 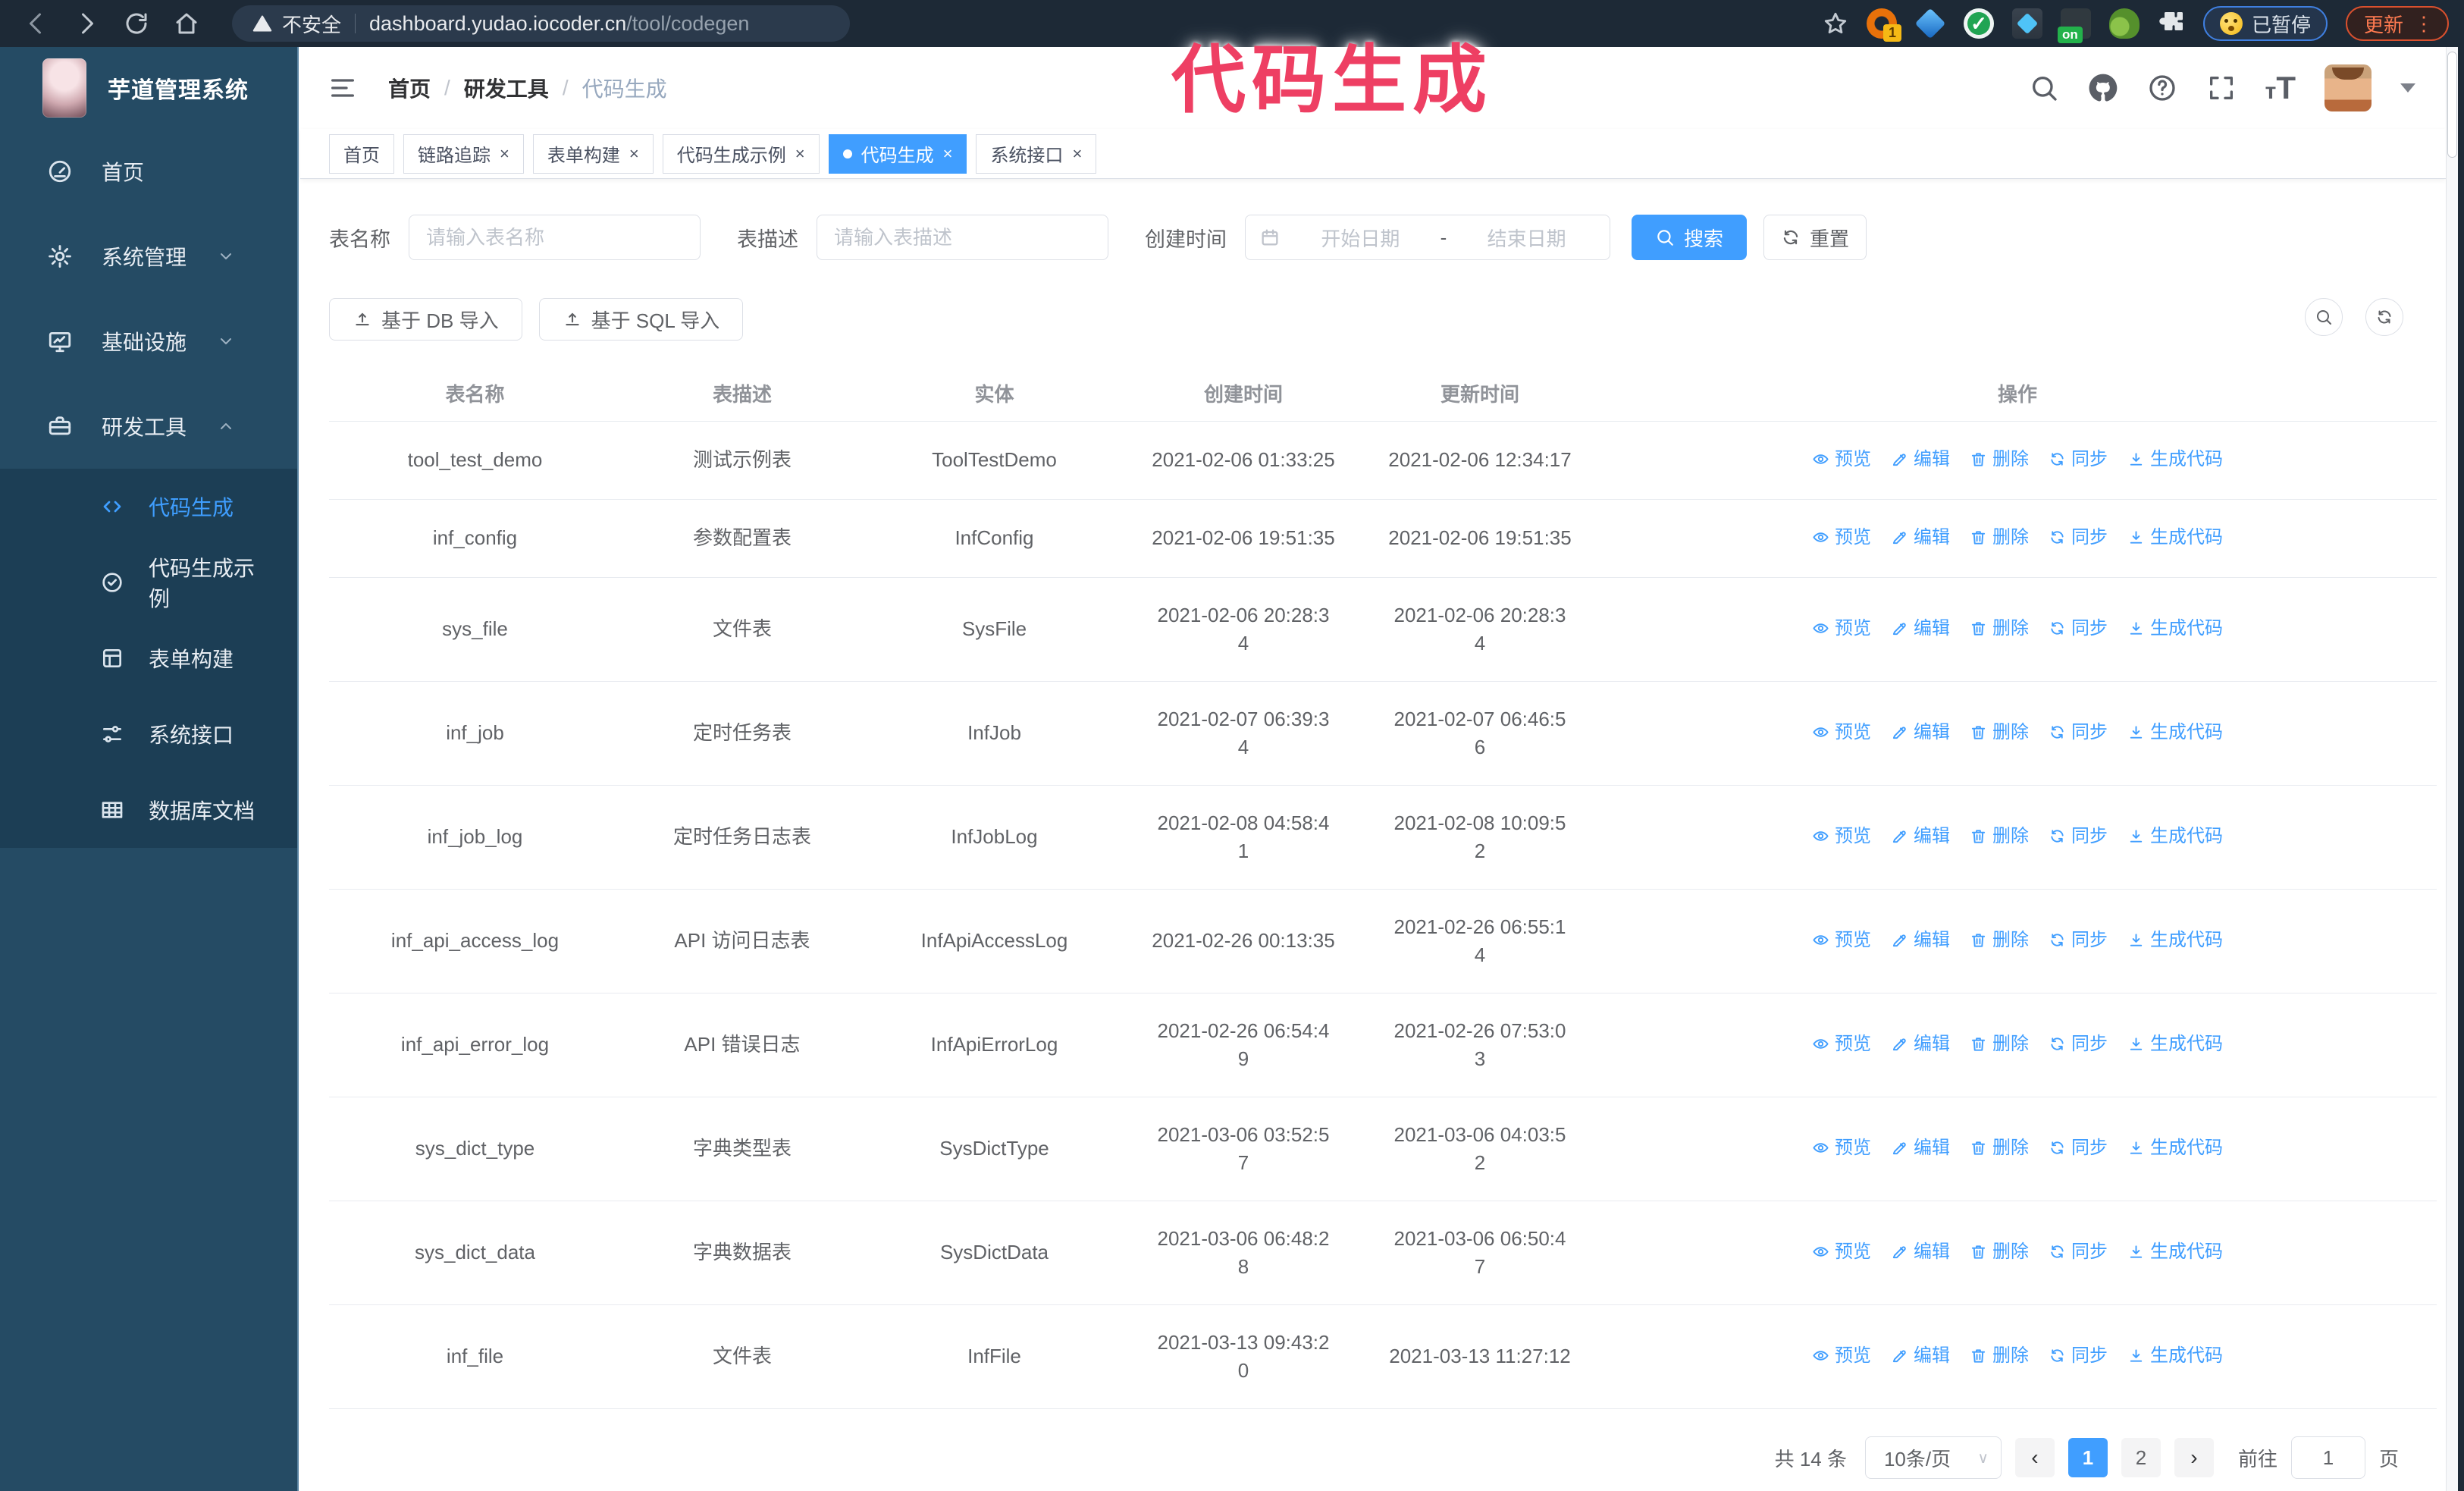 I want to click on tab-系统接口: 系统接口 ×, so click(x=1036, y=153).